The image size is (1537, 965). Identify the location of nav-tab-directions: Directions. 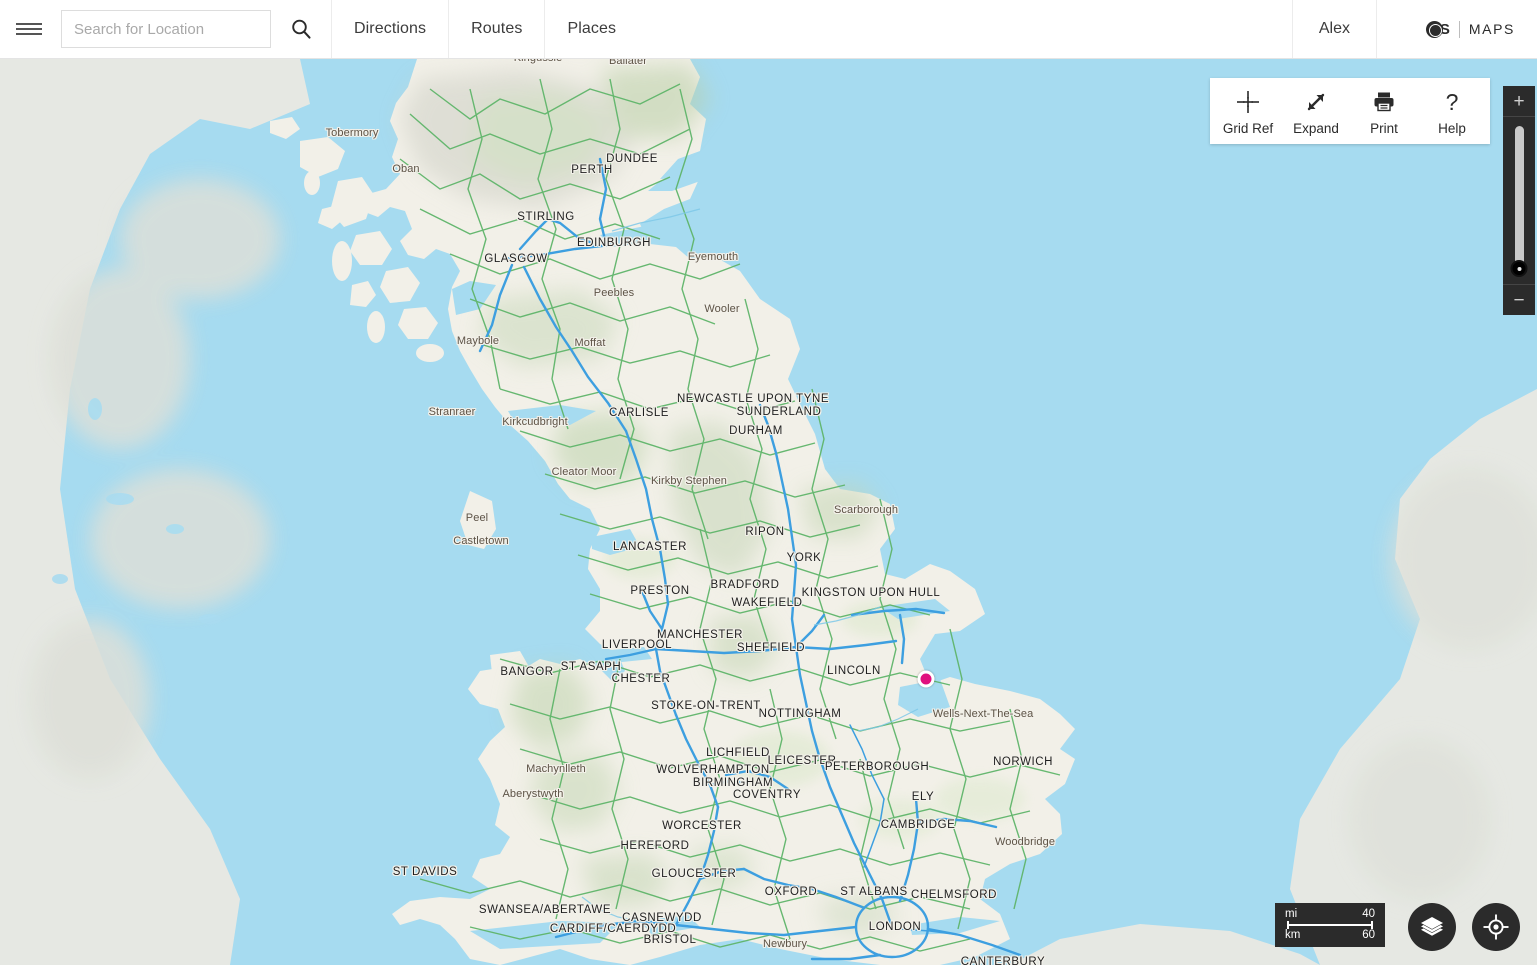
(389, 29).